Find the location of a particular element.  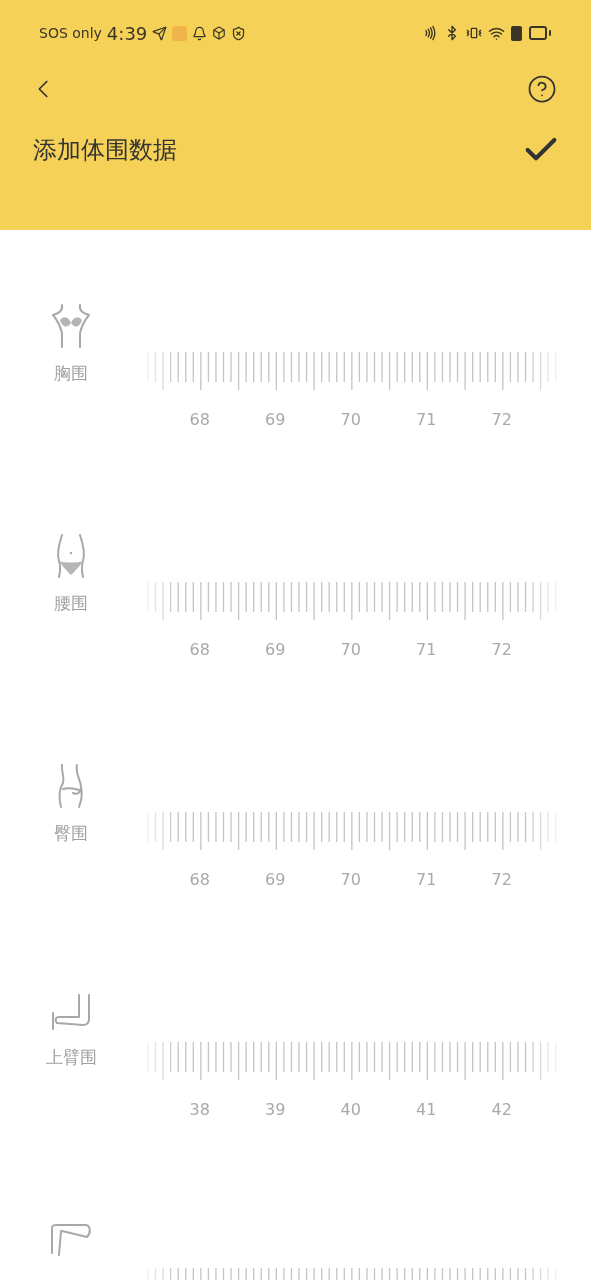

ruler-value: 41 is located at coordinates (426, 1110).